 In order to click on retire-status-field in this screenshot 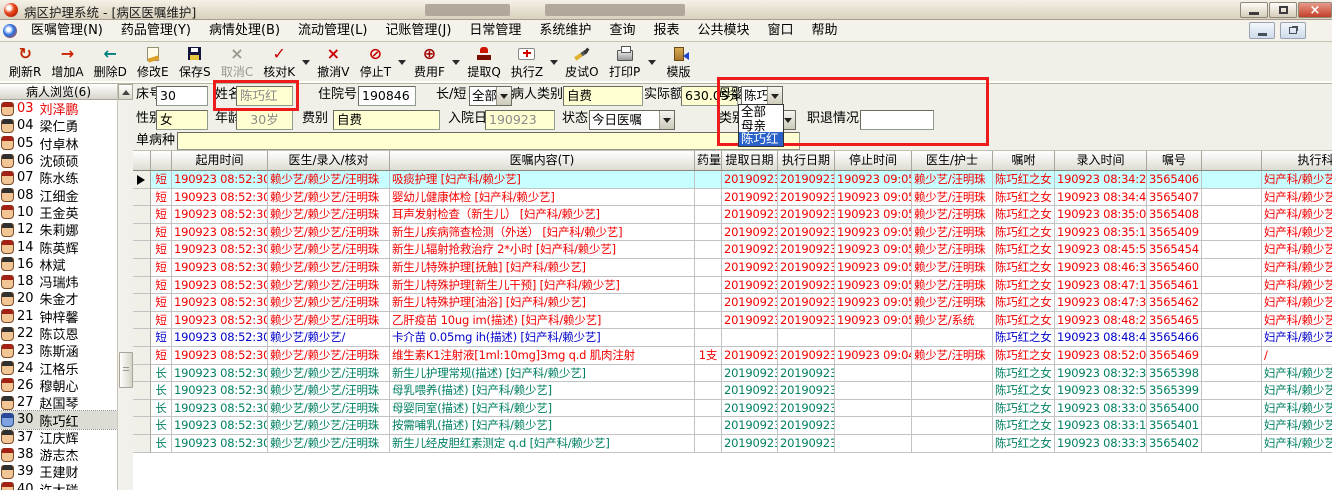, I will do `click(897, 120)`.